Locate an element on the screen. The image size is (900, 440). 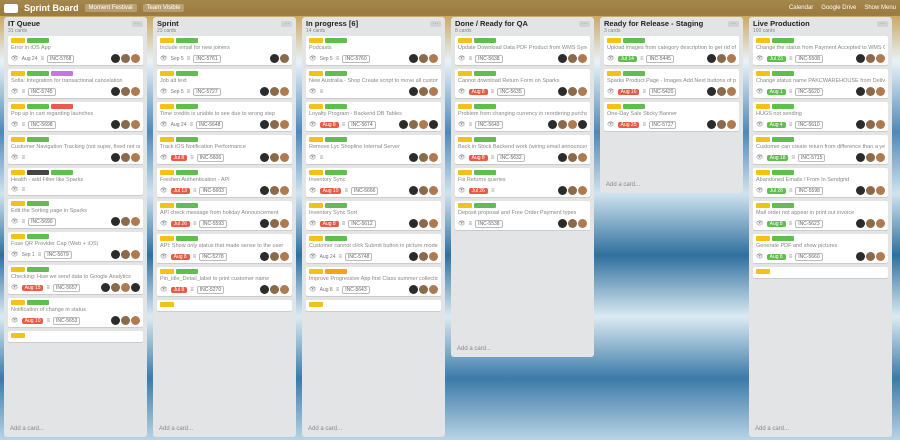
card: Inventory Sync 👁 Aug 10 ≡ INC-5666 is located at coordinates (373, 182).